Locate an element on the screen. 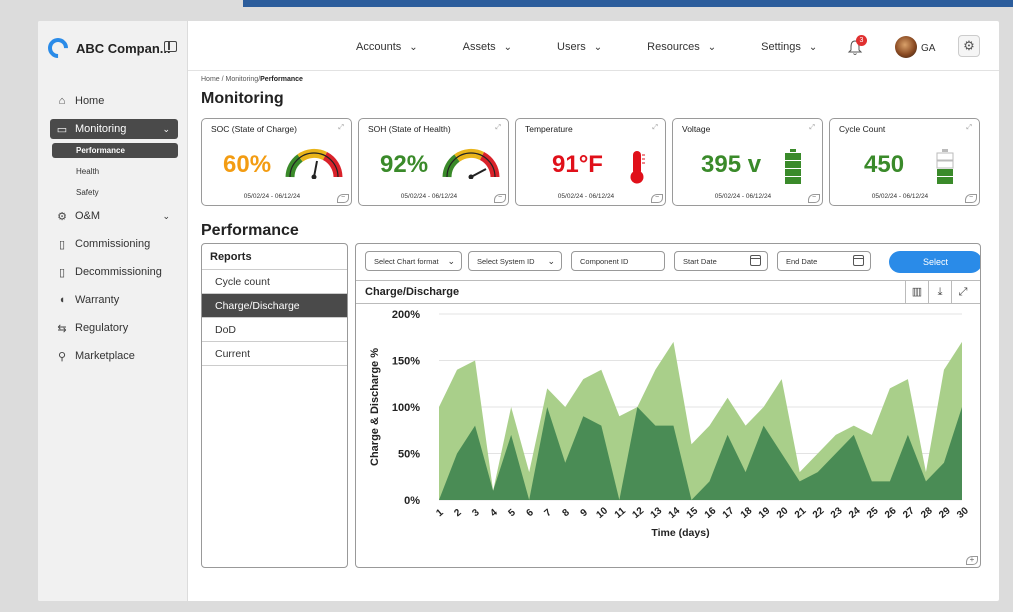 The height and width of the screenshot is (612, 1013). metric-card-temperature: Temperature ⤢ 91°F 05/02/24 - 06/12/24 − is located at coordinates (590, 162).